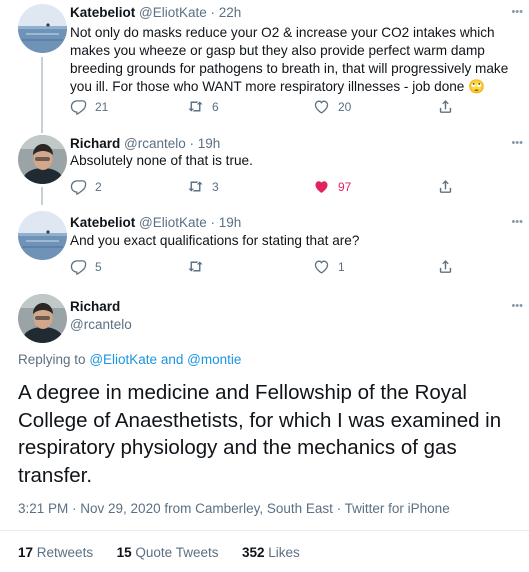 The height and width of the screenshot is (572, 529). I want to click on reply-button: 2, so click(86, 186).